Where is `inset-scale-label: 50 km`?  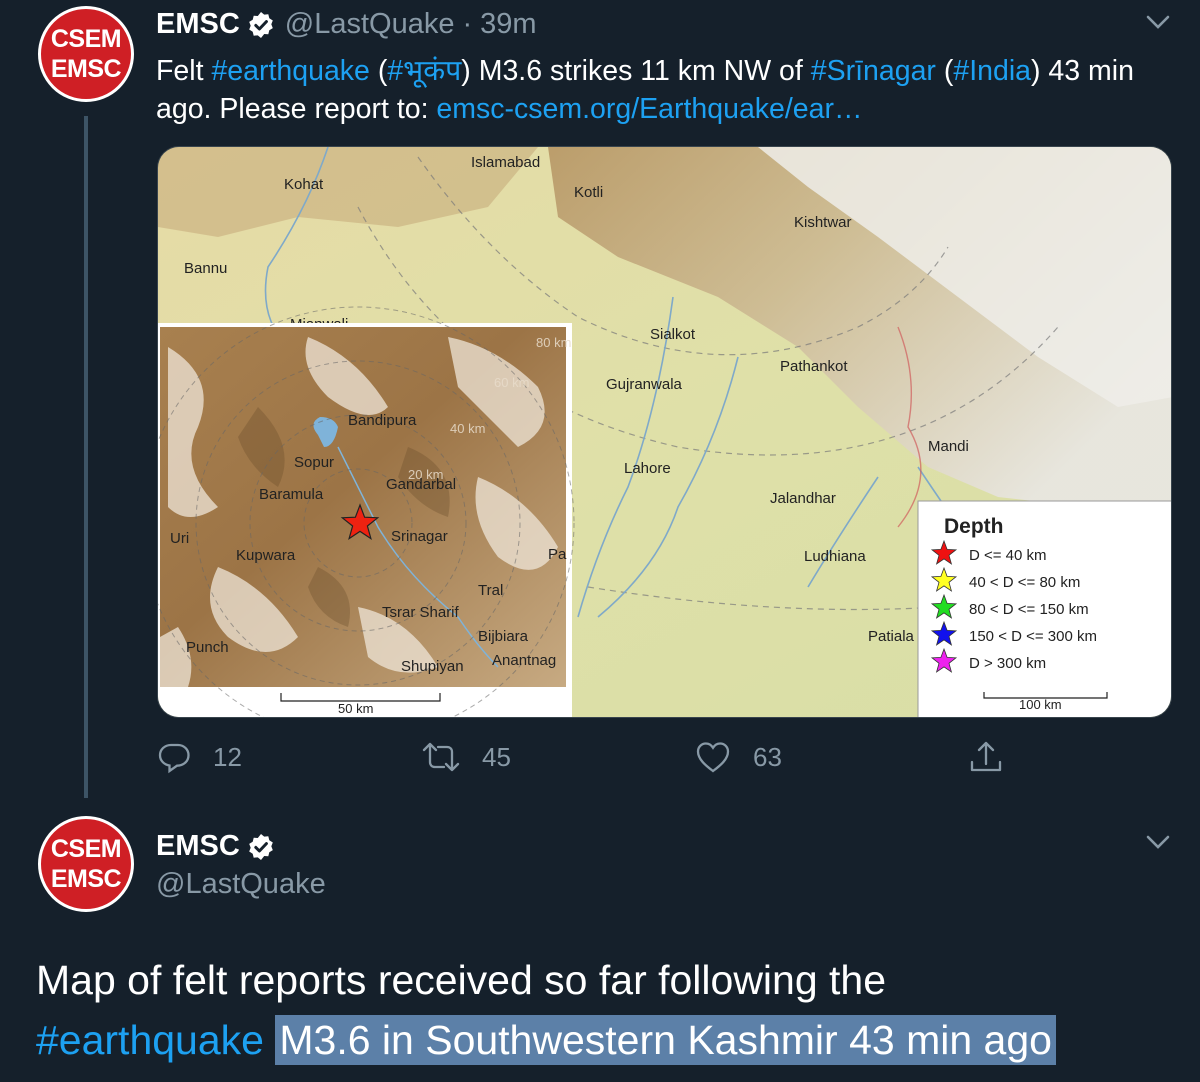 inset-scale-label: 50 km is located at coordinates (355, 708).